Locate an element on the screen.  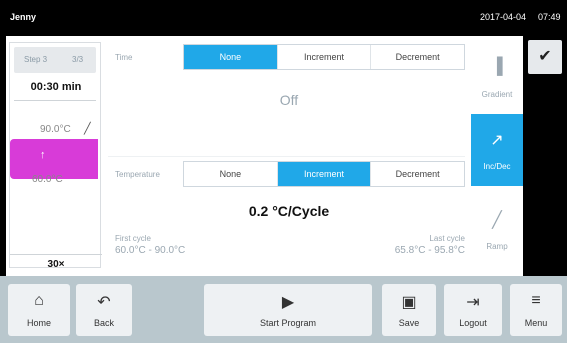
temperature-option-increment: Increment is located at coordinates (324, 174).